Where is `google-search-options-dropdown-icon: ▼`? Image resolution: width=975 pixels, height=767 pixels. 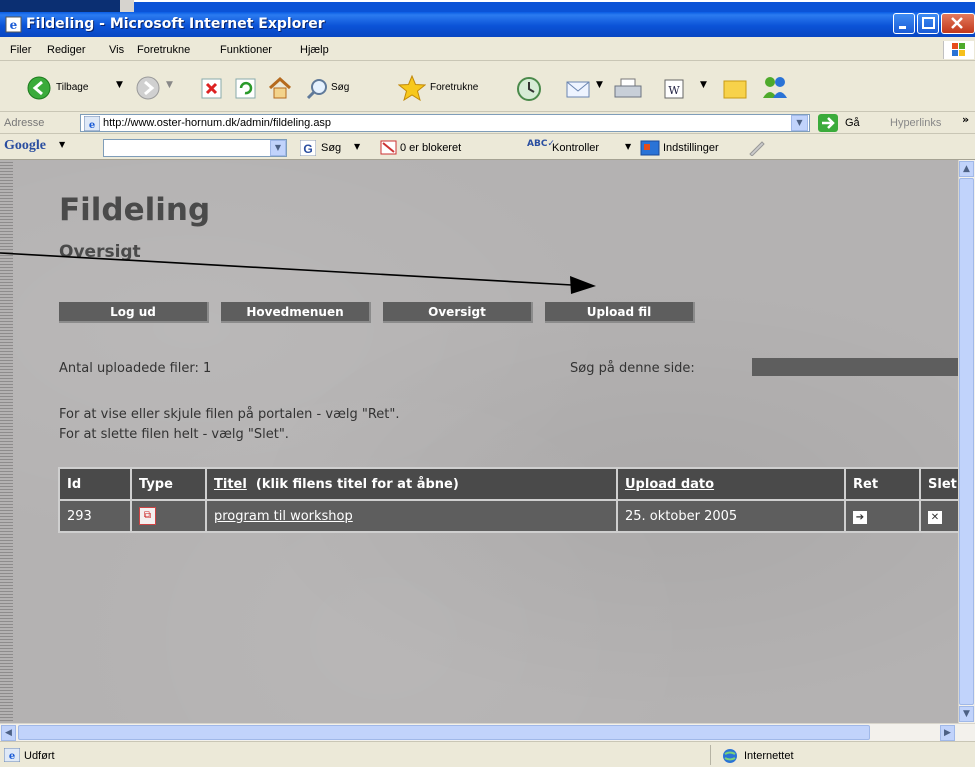
google-search-options-dropdown-icon: ▼ is located at coordinates (357, 146).